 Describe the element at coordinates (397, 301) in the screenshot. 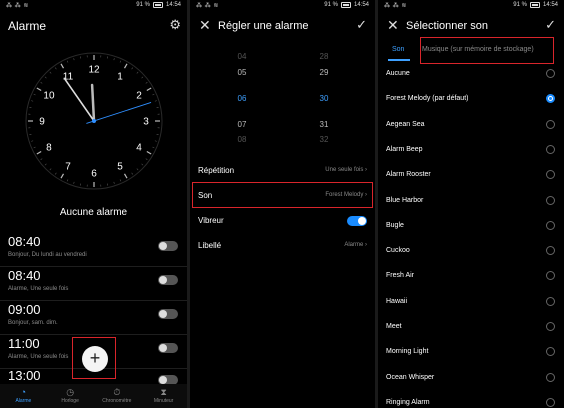

I see `sound-label: Hawaii` at that location.